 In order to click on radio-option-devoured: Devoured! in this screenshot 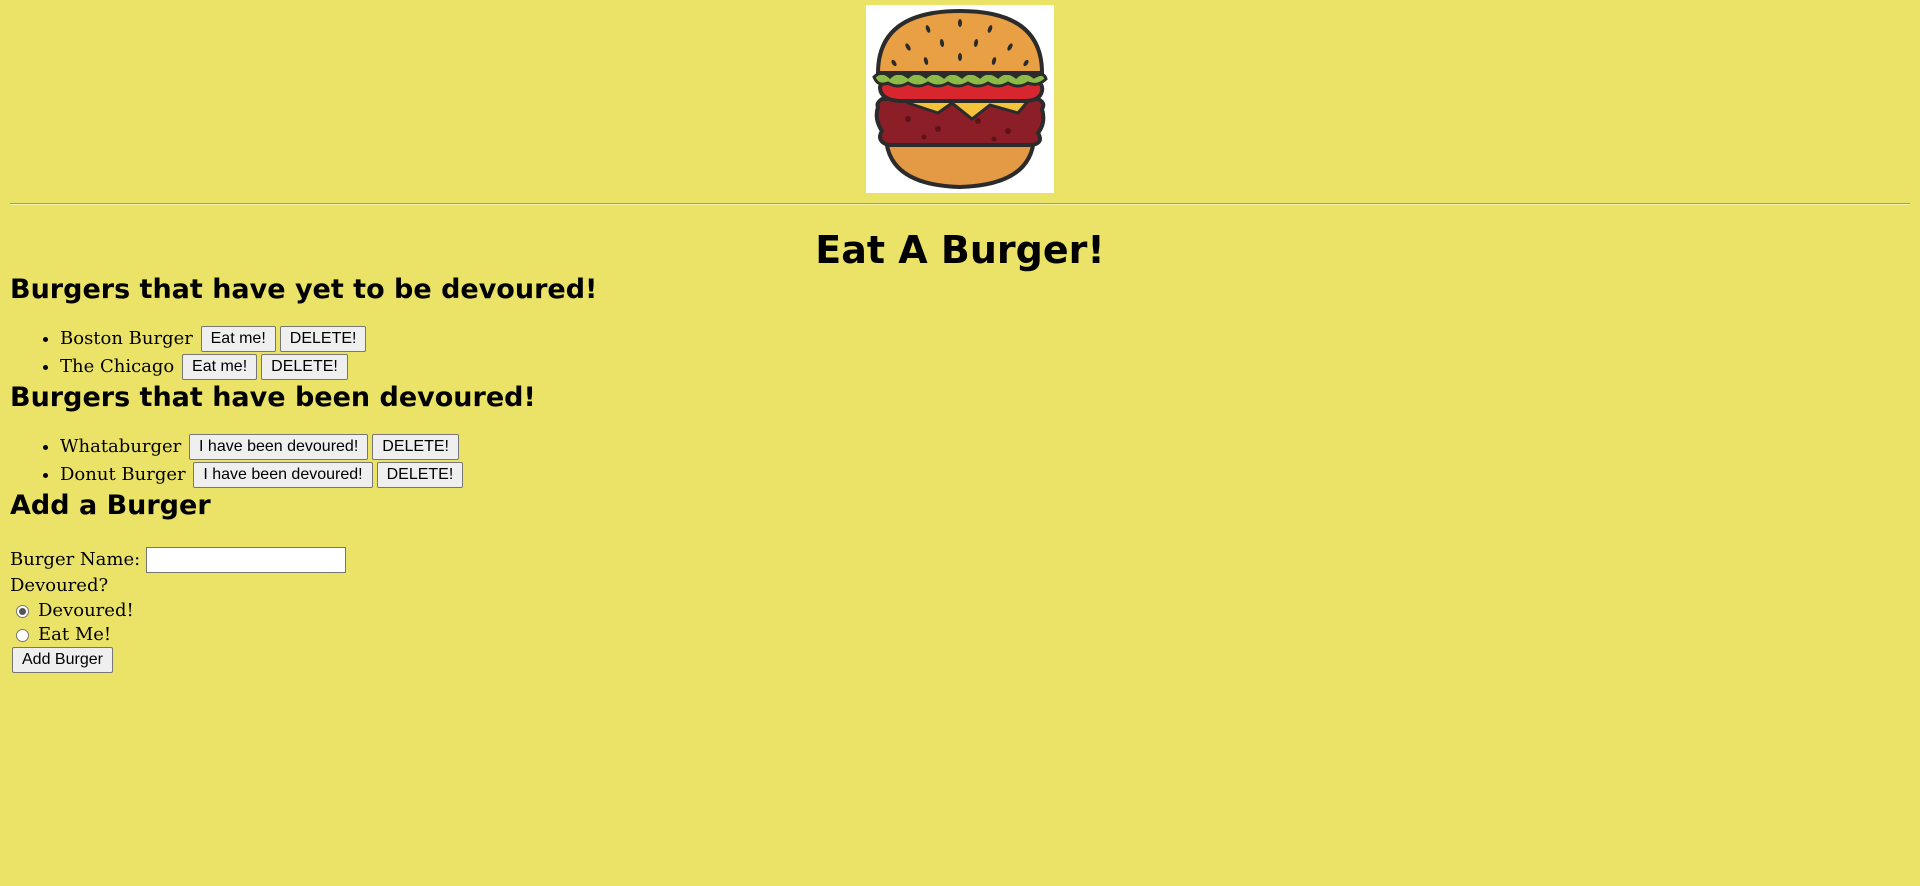, I will do `click(960, 611)`.